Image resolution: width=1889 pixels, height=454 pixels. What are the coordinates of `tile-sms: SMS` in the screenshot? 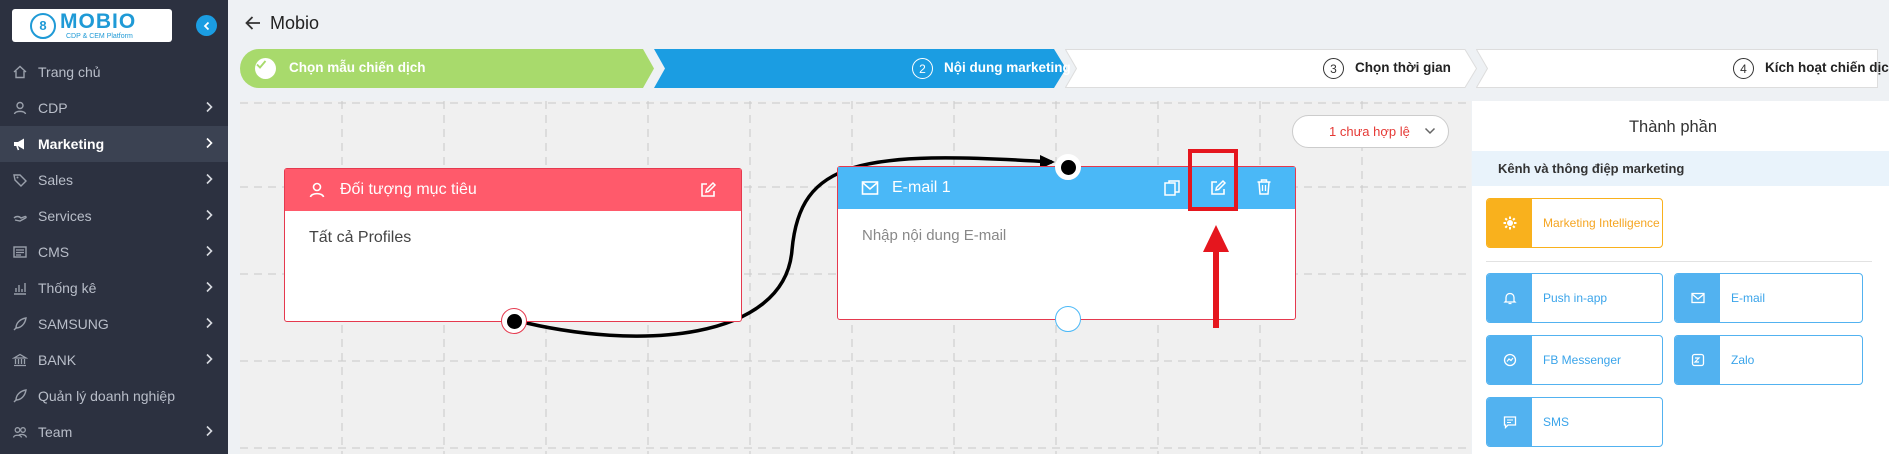 It's located at (1574, 422).